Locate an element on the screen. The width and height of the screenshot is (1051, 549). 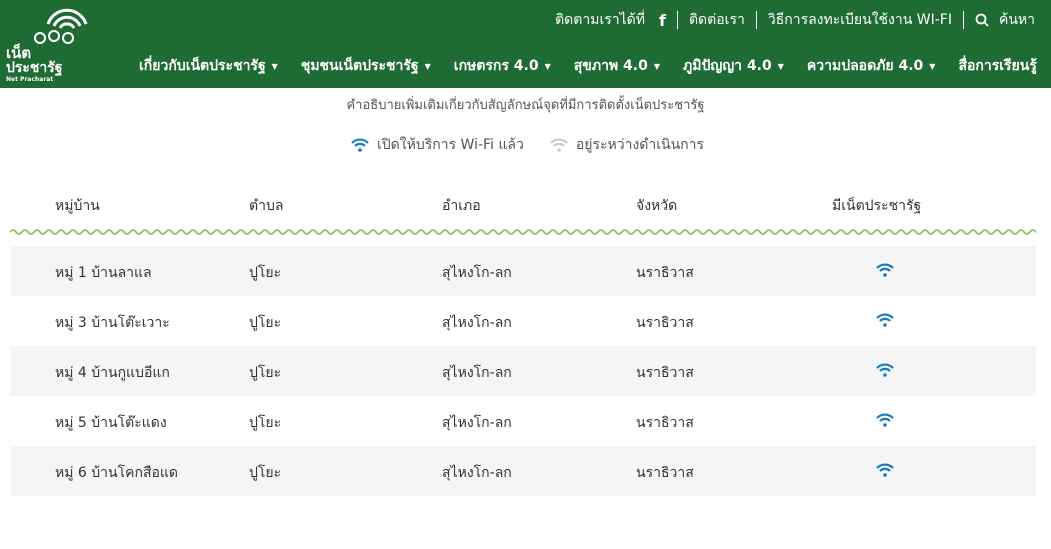
legend-label: เปิดให้บริการ Wi-Fi แล้ว is located at coordinates (450, 145).